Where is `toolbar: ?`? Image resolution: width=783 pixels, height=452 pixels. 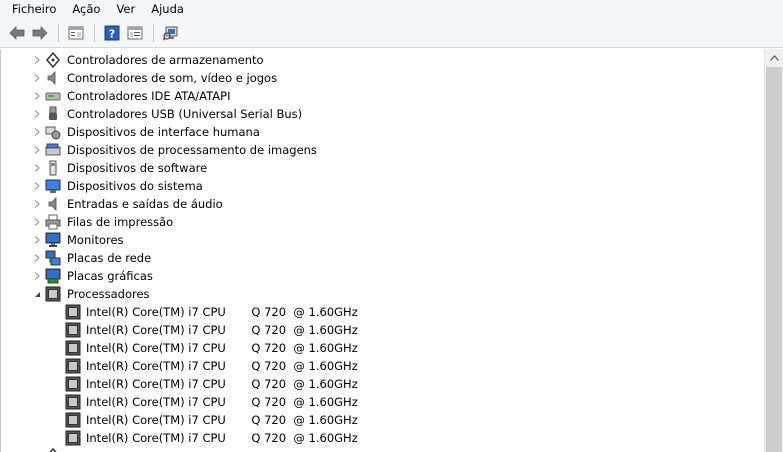 toolbar: ? is located at coordinates (391, 33).